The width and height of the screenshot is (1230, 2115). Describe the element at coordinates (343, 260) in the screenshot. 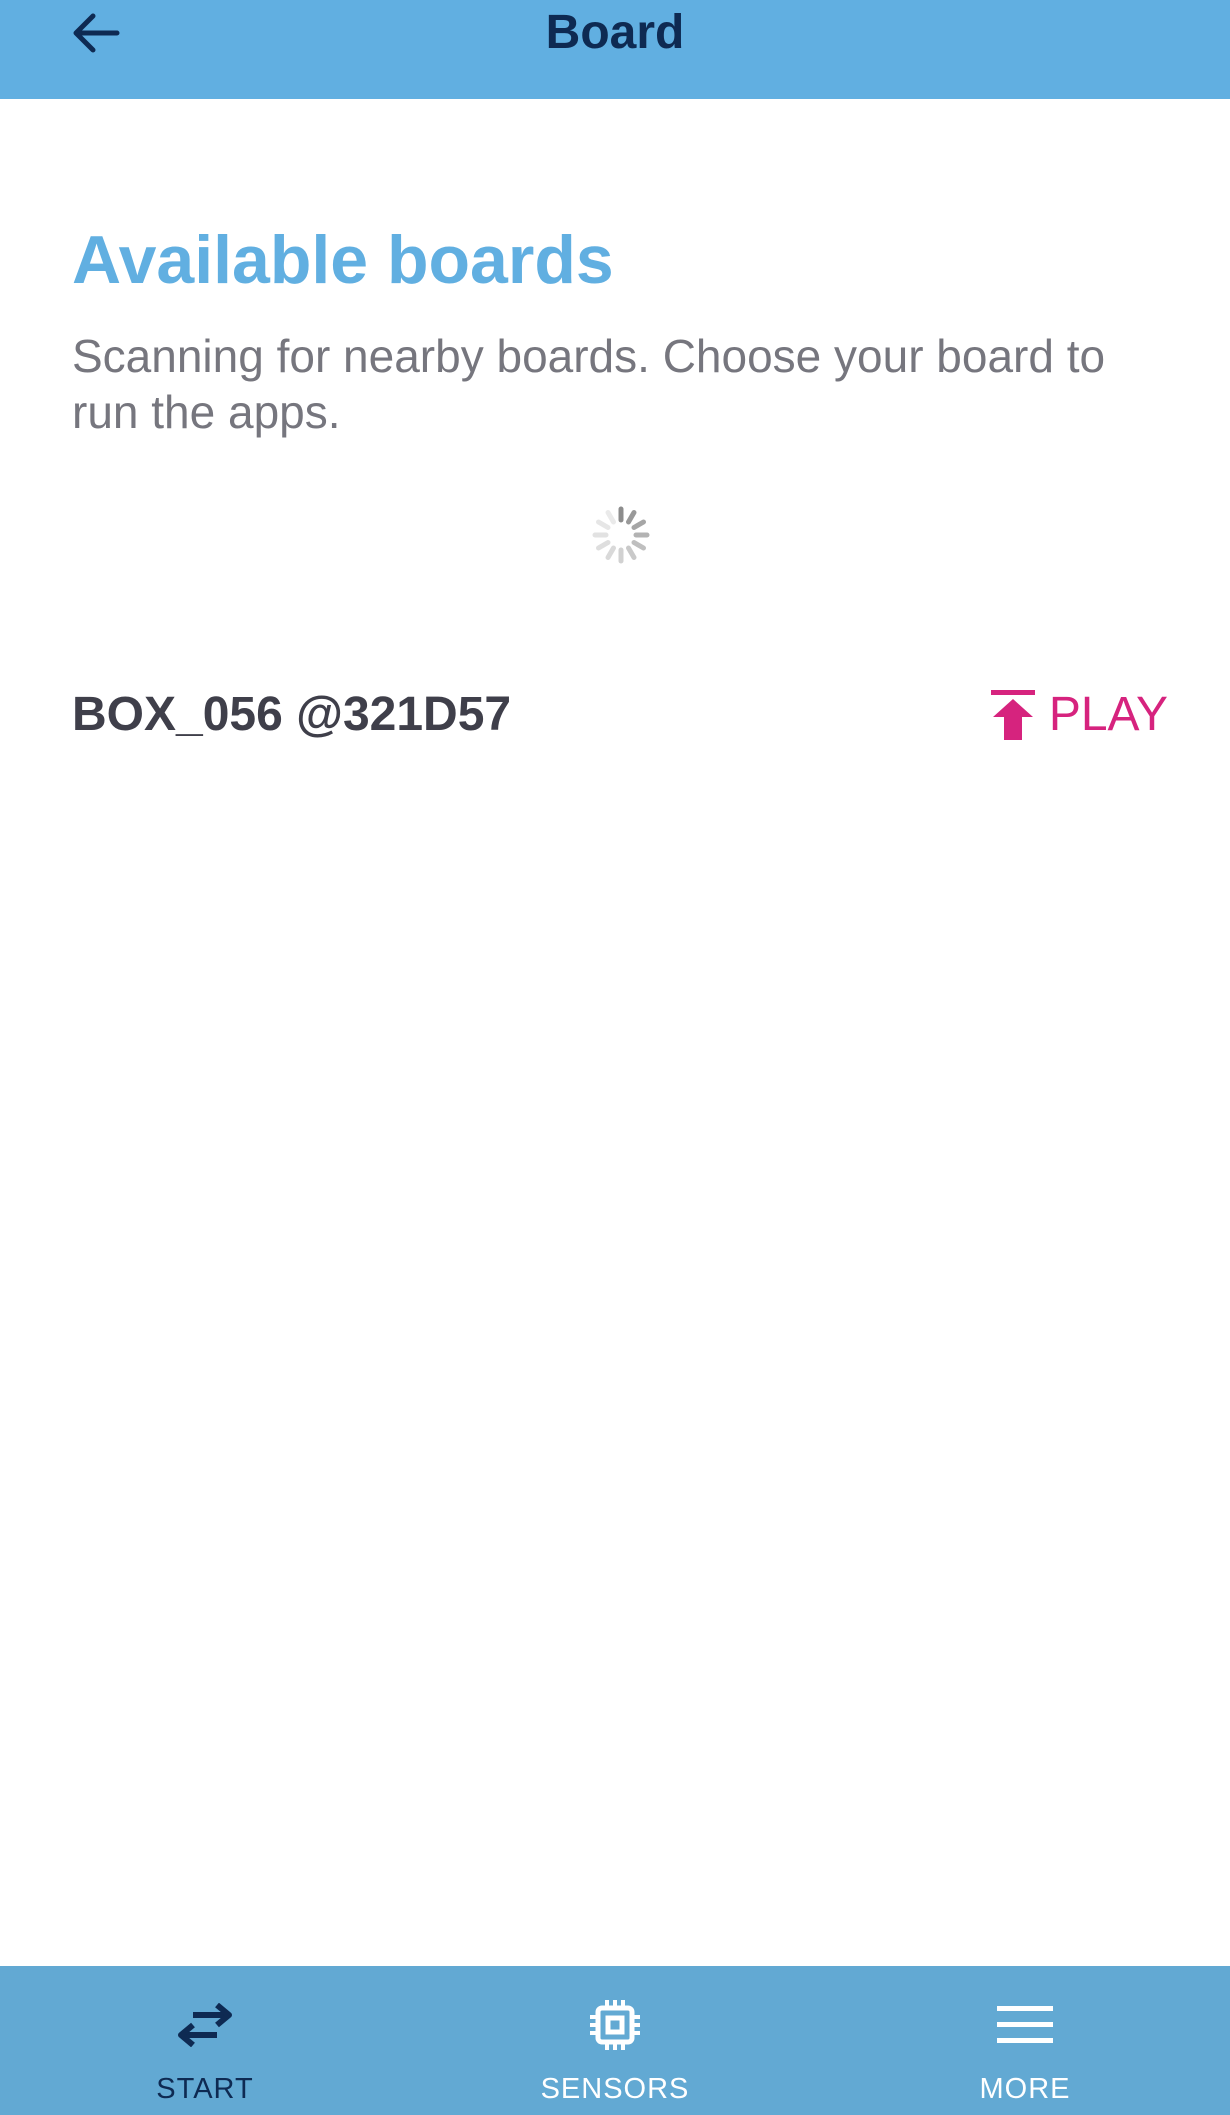

I see `available-boards-heading: Available boards` at that location.